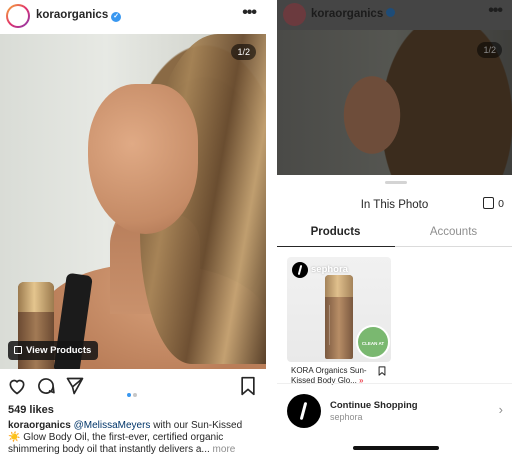  I want to click on tab-accounts: Accounts, so click(453, 232).